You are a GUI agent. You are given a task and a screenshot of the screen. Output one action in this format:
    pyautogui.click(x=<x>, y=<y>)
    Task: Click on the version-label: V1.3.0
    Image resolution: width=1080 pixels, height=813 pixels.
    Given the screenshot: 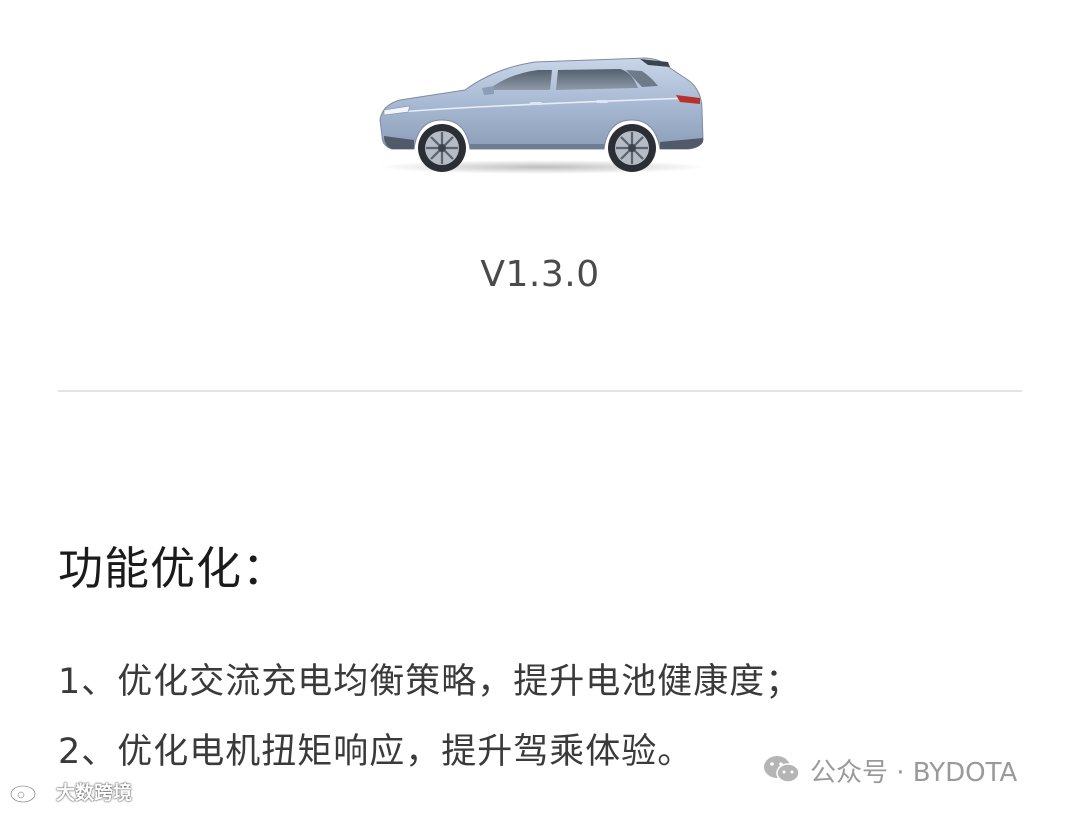 What is the action you would take?
    pyautogui.click(x=540, y=274)
    